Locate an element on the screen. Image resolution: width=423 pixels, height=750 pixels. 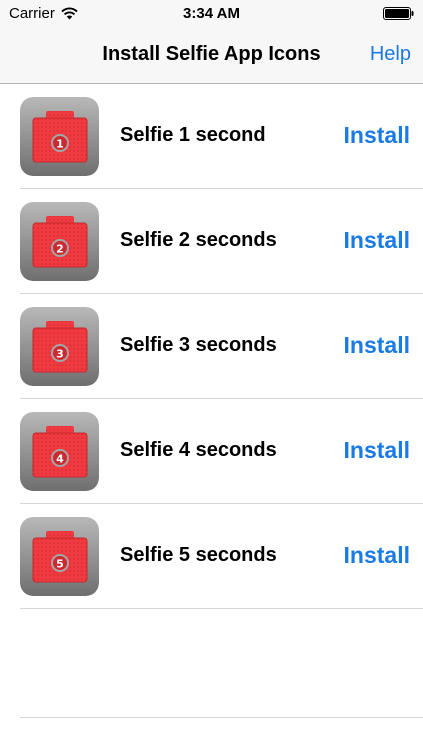
status-bar: Carrier 3:34 AM is located at coordinates (211, 14).